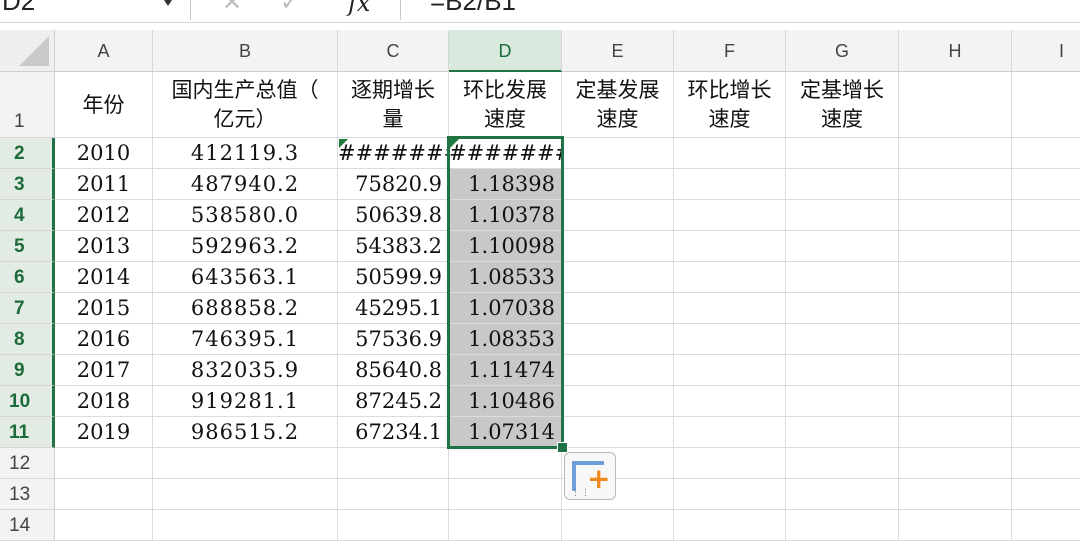 The image size is (1080, 541). What do you see at coordinates (1046, 105) in the screenshot?
I see `cell-i1` at bounding box center [1046, 105].